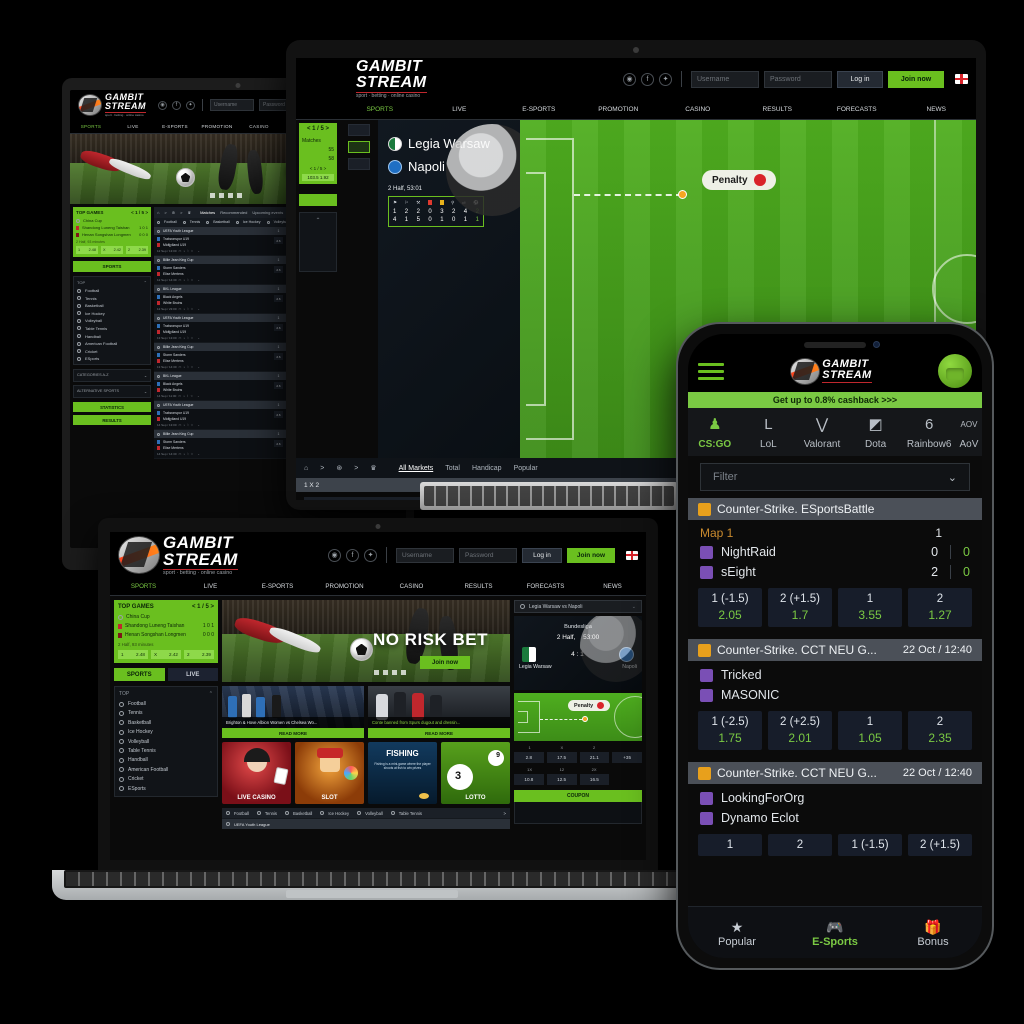  Describe the element at coordinates (835, 509) in the screenshot. I see `event-header: Counter-Strike. ESportsBattle` at that location.